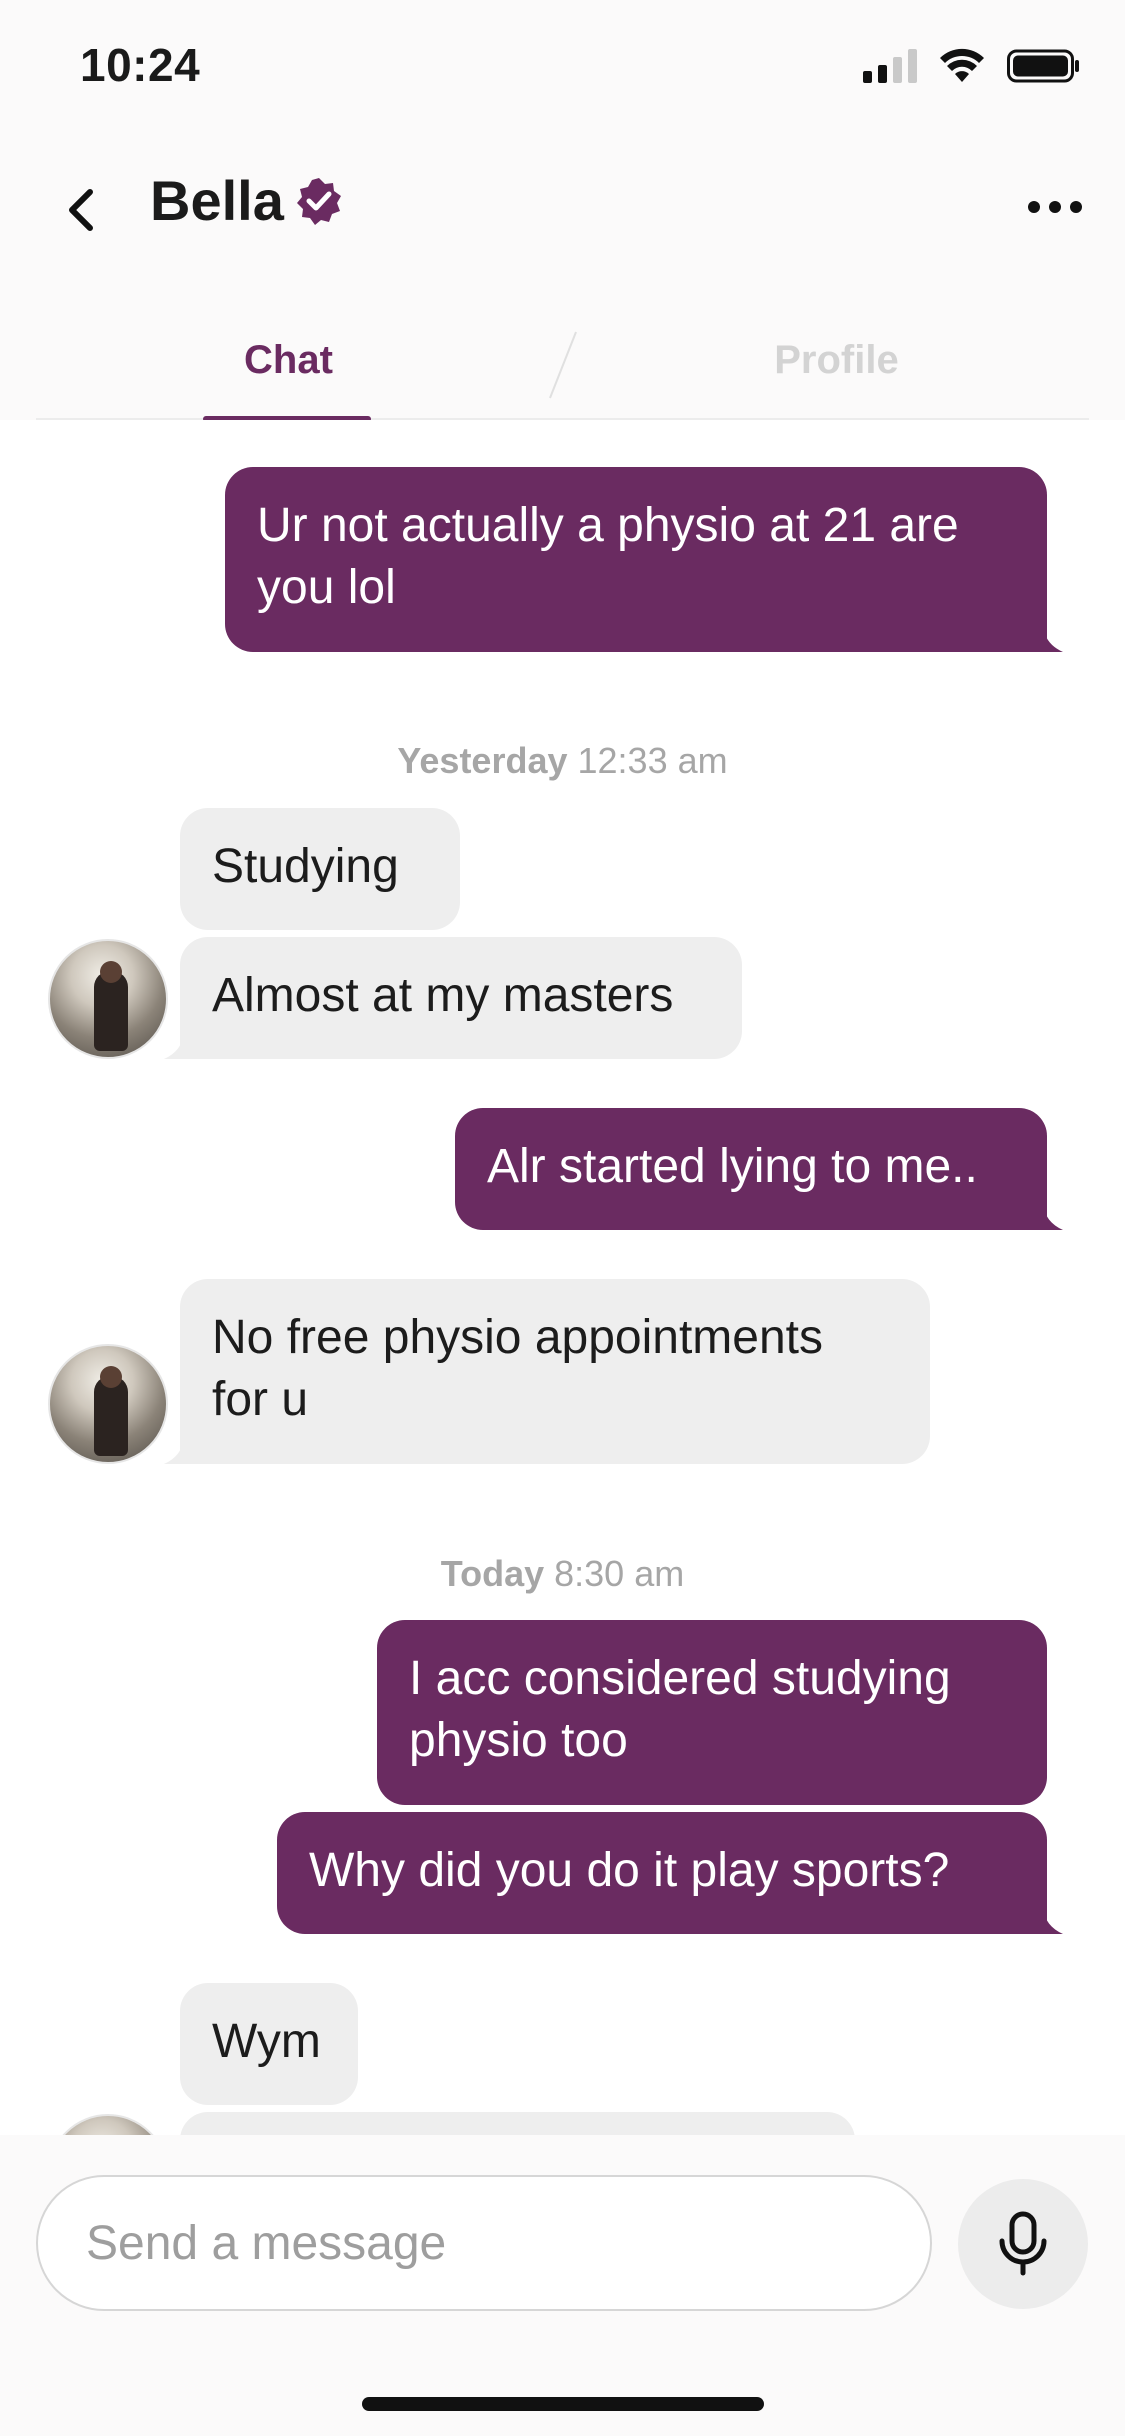 This screenshot has width=1125, height=2436. What do you see at coordinates (563, 365) in the screenshot?
I see `tab-divider` at bounding box center [563, 365].